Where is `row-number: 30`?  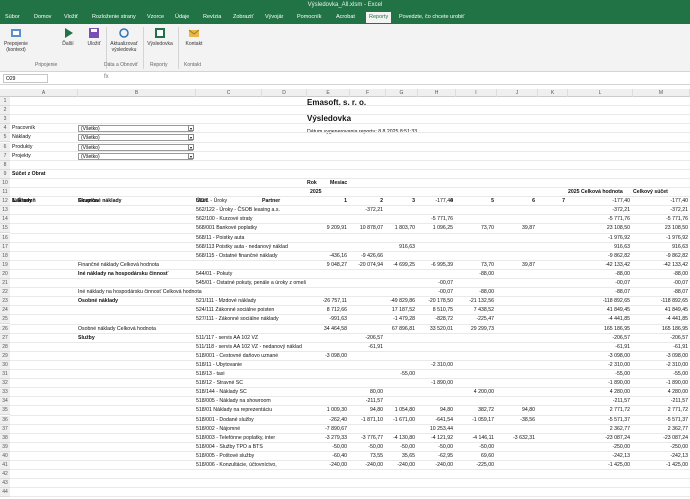
row-number: 30 is located at coordinates (5, 365).